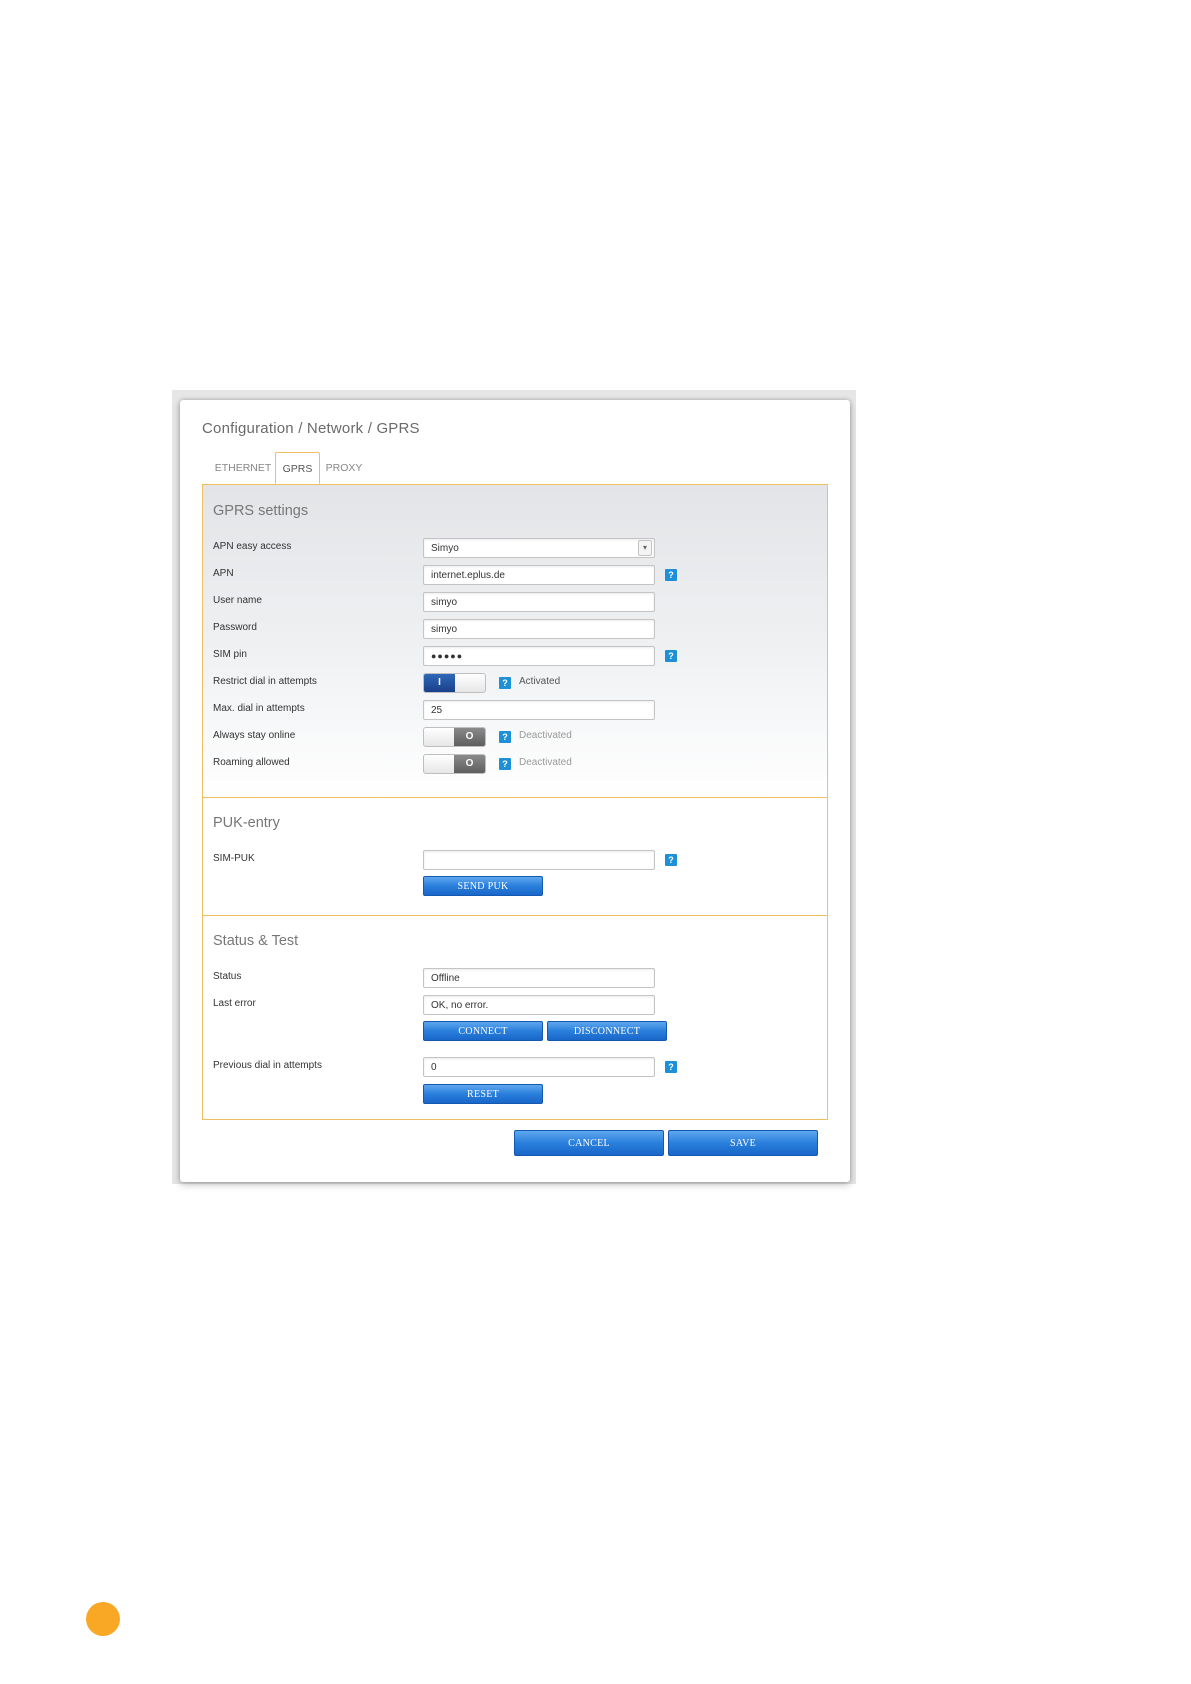  I want to click on password-row: Password, so click(513, 629).